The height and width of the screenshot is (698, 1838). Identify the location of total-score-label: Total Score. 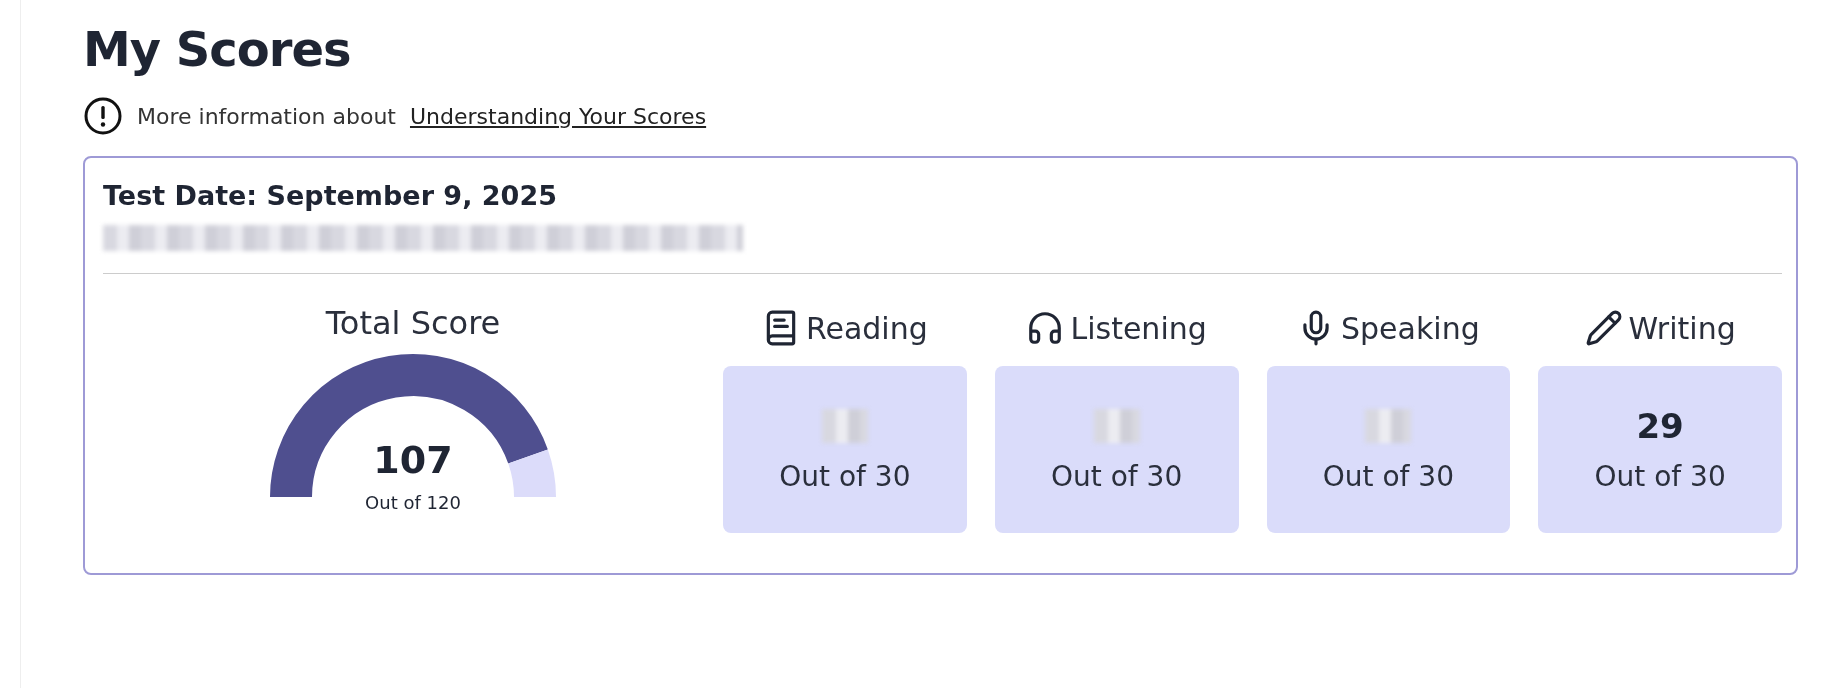
(413, 323).